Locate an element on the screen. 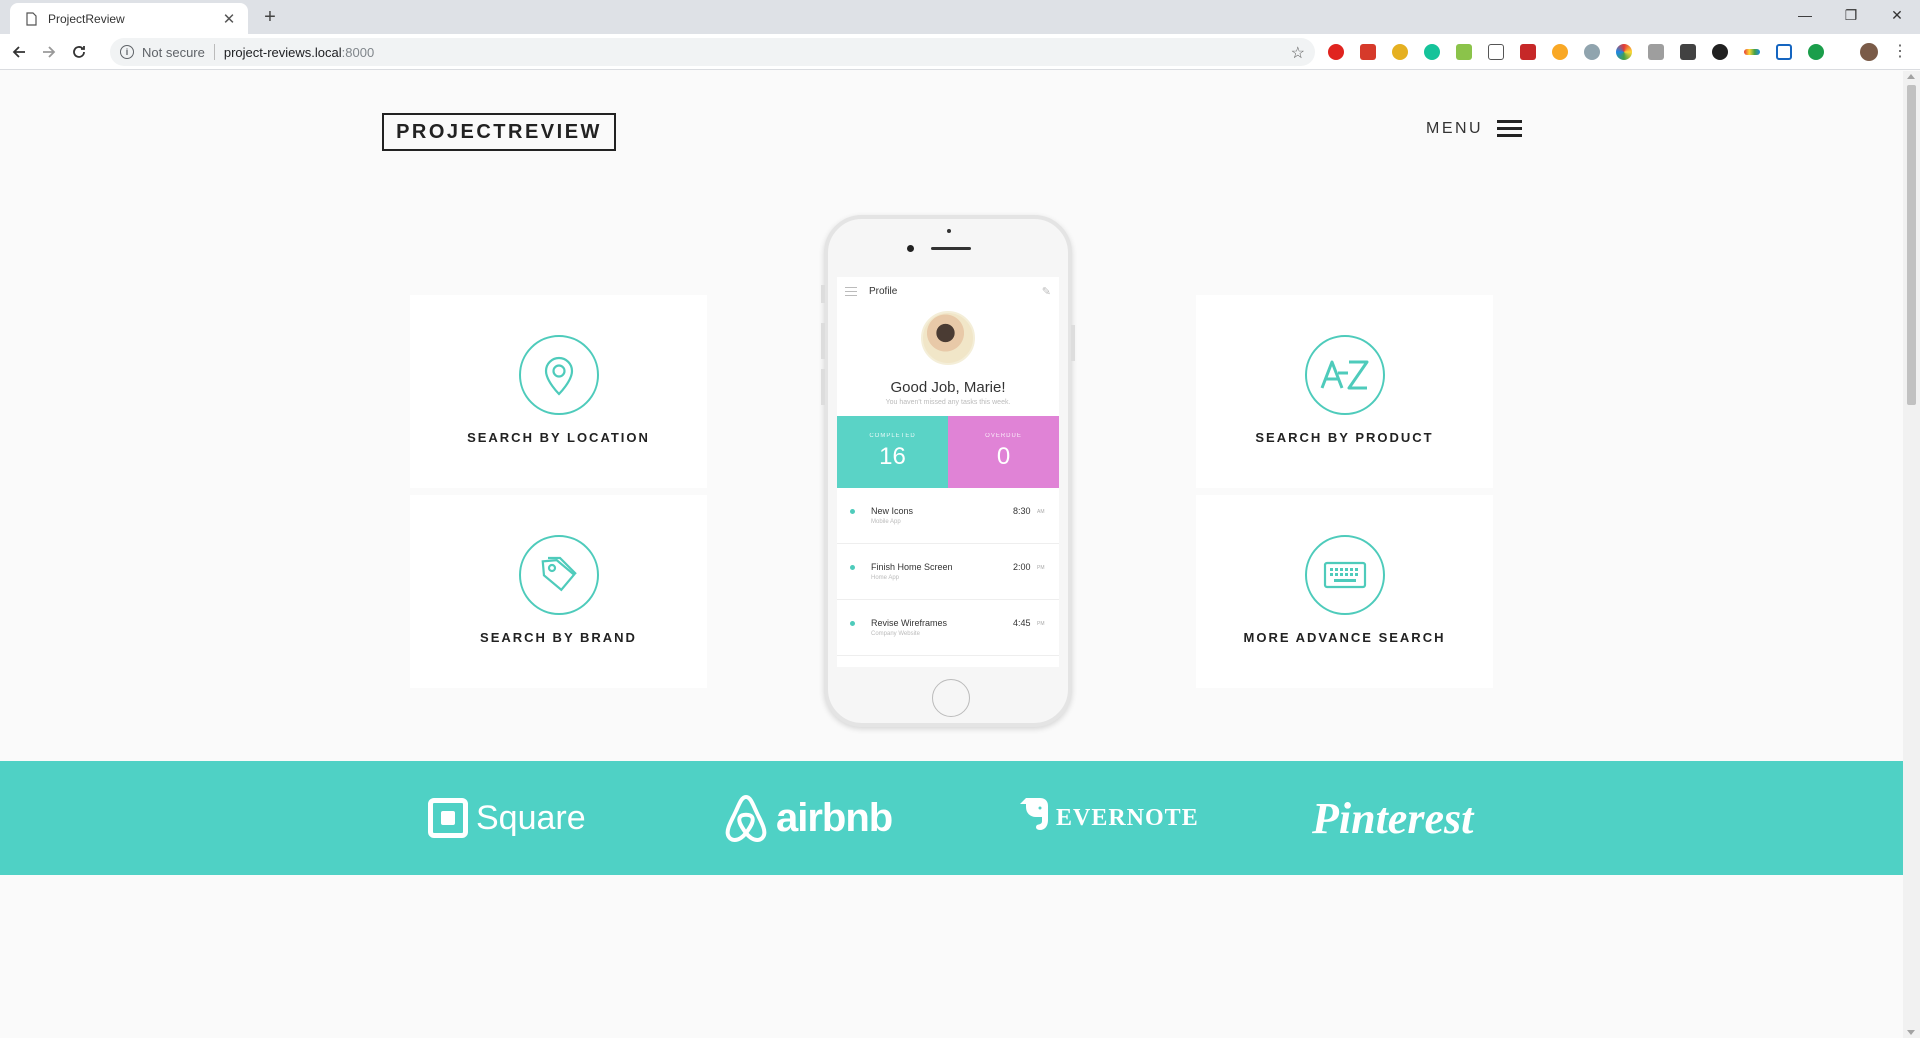 Image resolution: width=1920 pixels, height=1038 pixels. brand-logo-band: Square airbnb EVERNOTE Pinterest is located at coordinates (951, 818).